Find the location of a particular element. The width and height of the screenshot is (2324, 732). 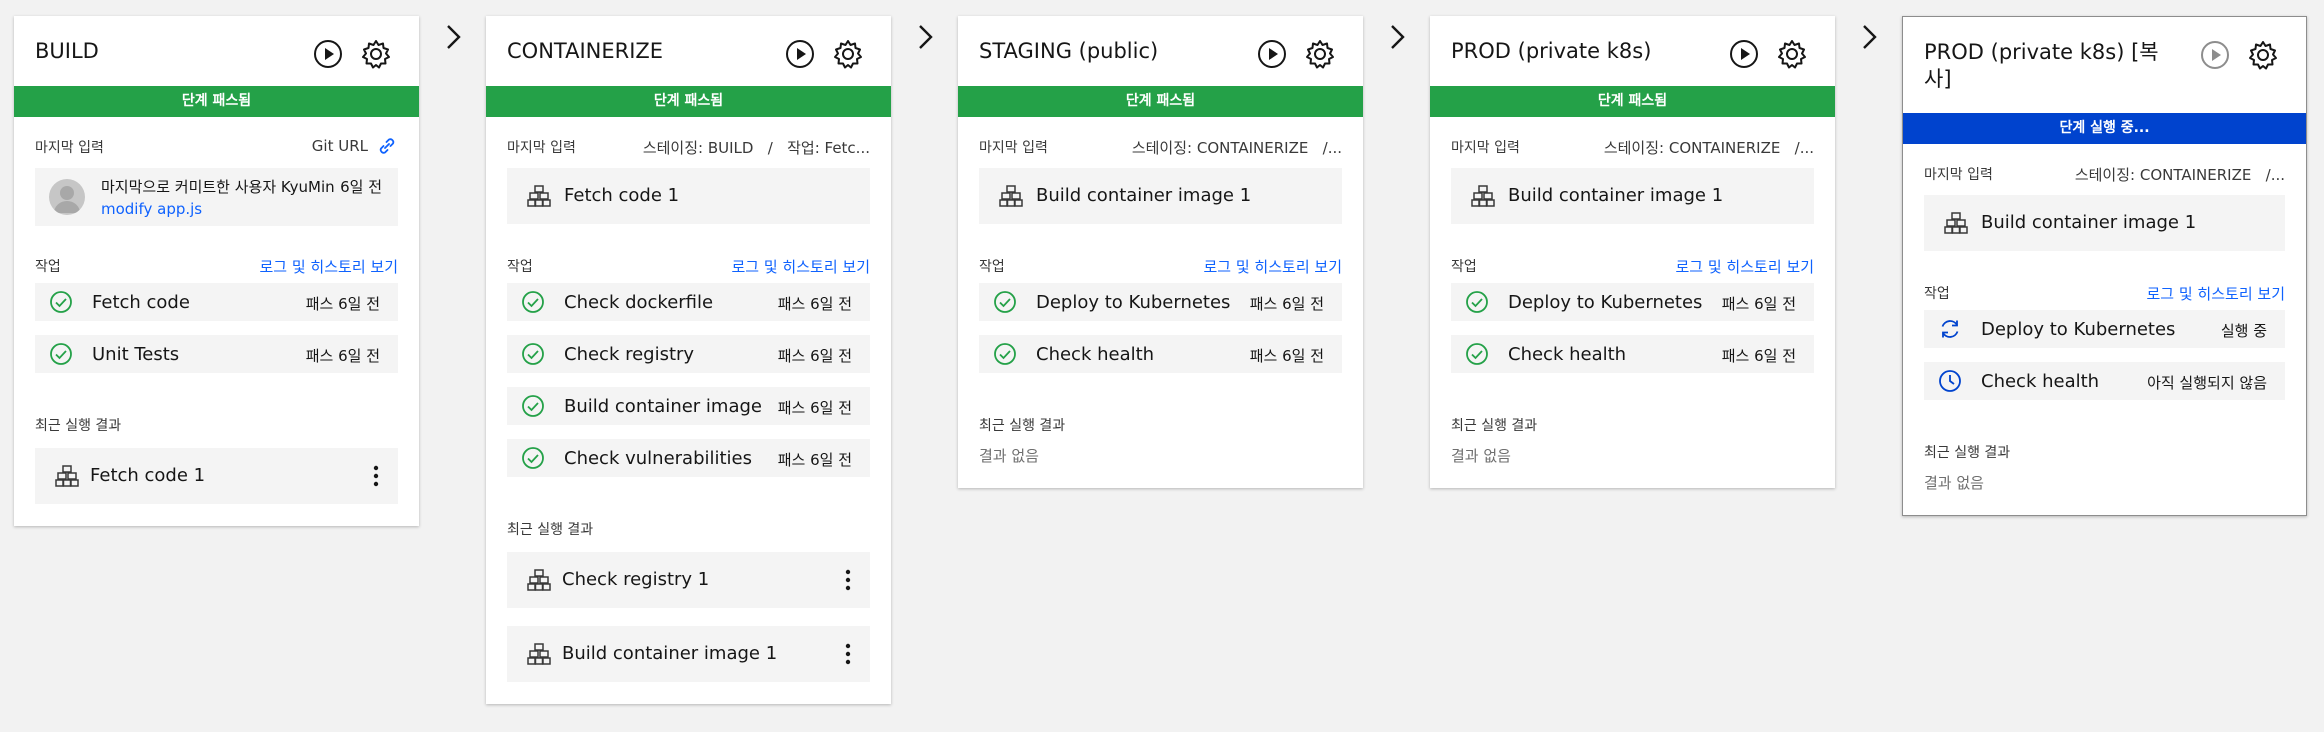

job-item: Build container image 패스 6일 전 is located at coordinates (688, 406).